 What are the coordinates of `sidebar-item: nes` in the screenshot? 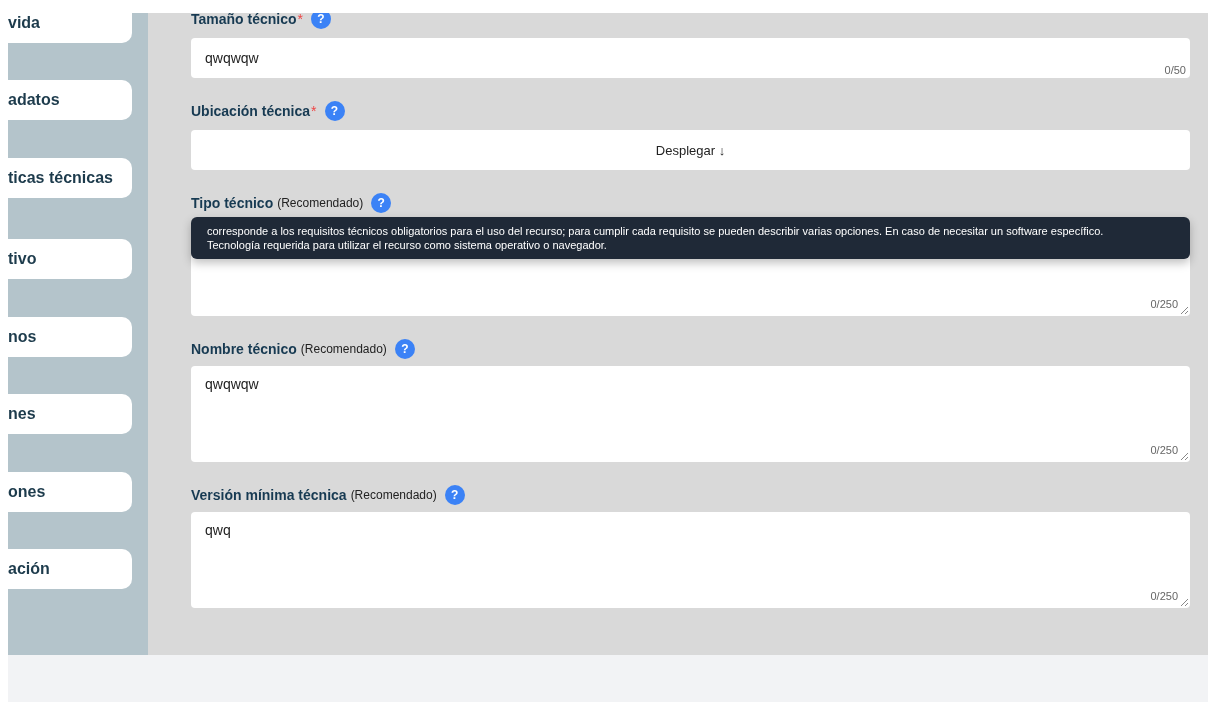 It's located at (70, 414).